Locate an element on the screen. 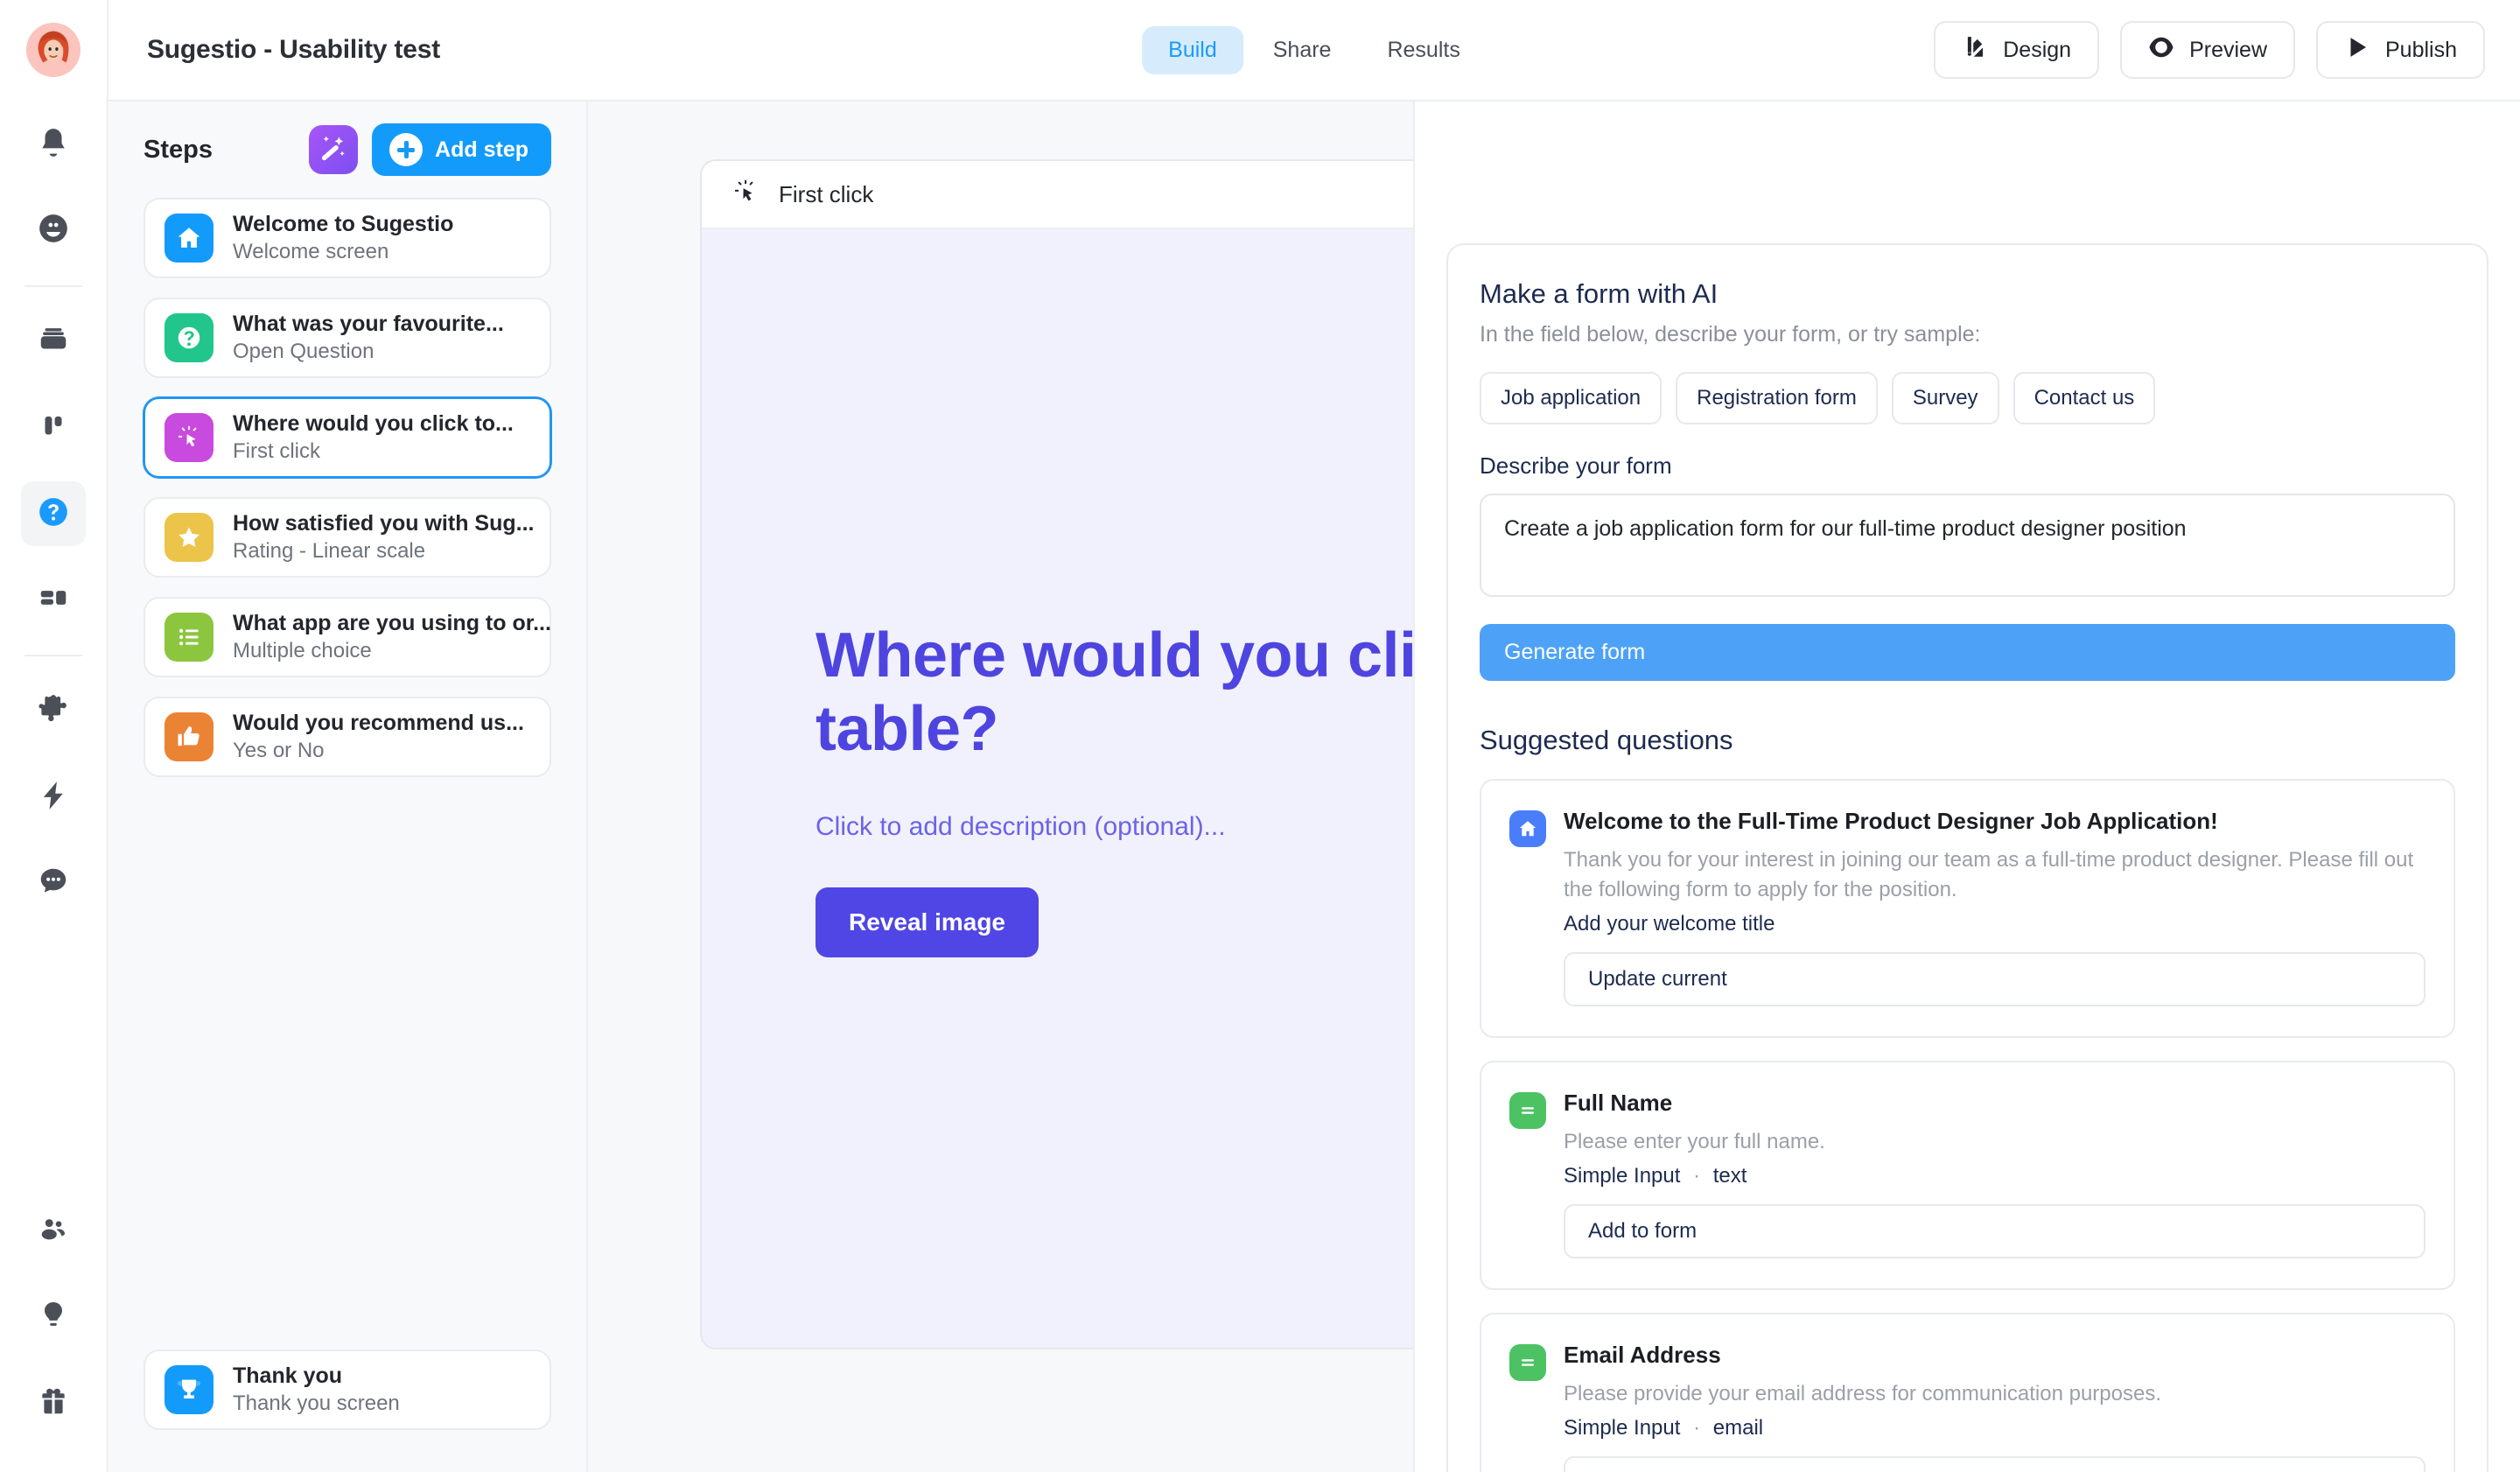 Image resolution: width=2520 pixels, height=1472 pixels. step-item-first-click: Where would you click to... First click is located at coordinates (347, 437).